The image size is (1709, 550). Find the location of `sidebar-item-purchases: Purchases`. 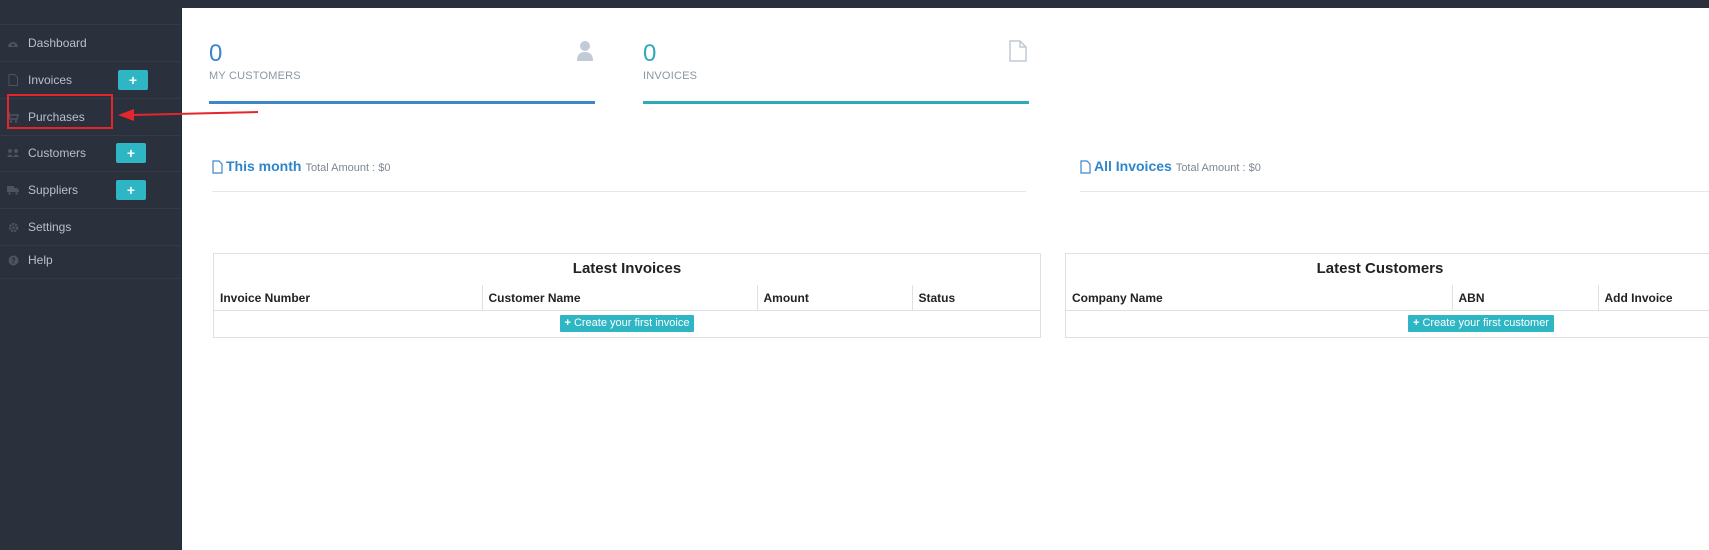

sidebar-item-purchases: Purchases is located at coordinates (90, 117).